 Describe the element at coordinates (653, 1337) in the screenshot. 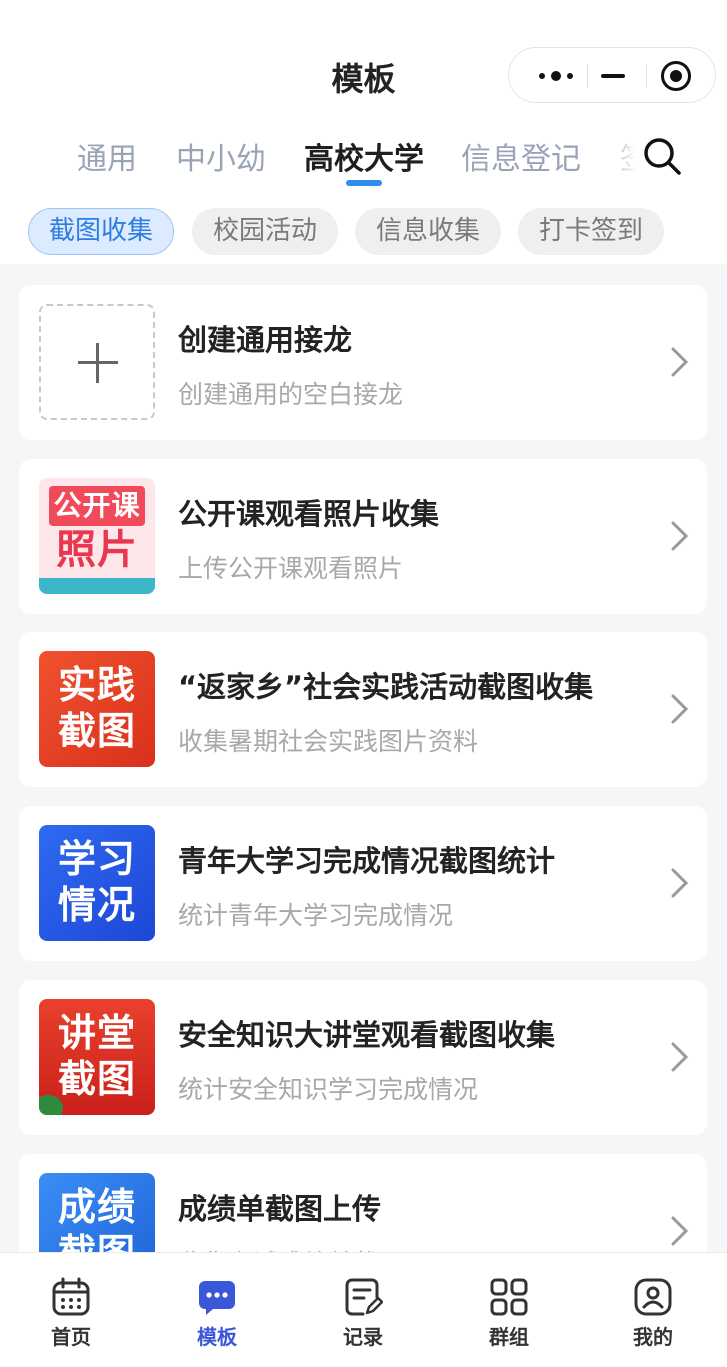

I see `tabbar-label: 我的` at that location.